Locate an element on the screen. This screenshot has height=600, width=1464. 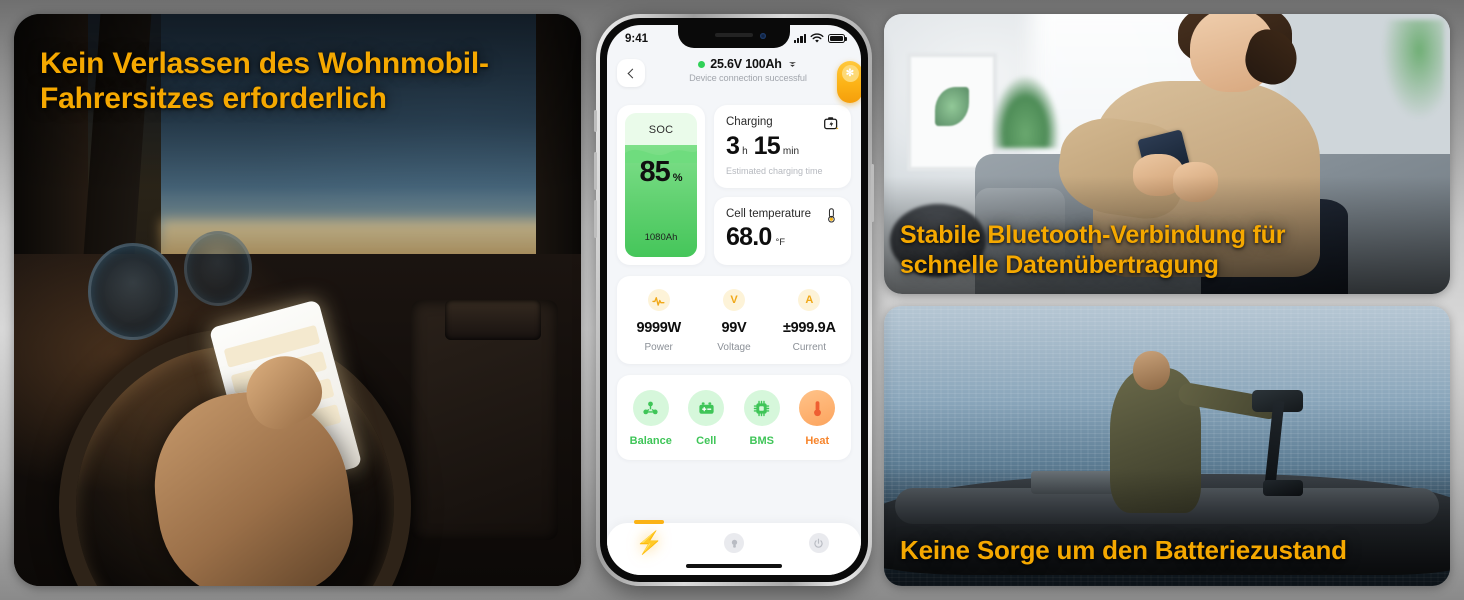
soc-label: SOC is located at coordinates (661, 130).